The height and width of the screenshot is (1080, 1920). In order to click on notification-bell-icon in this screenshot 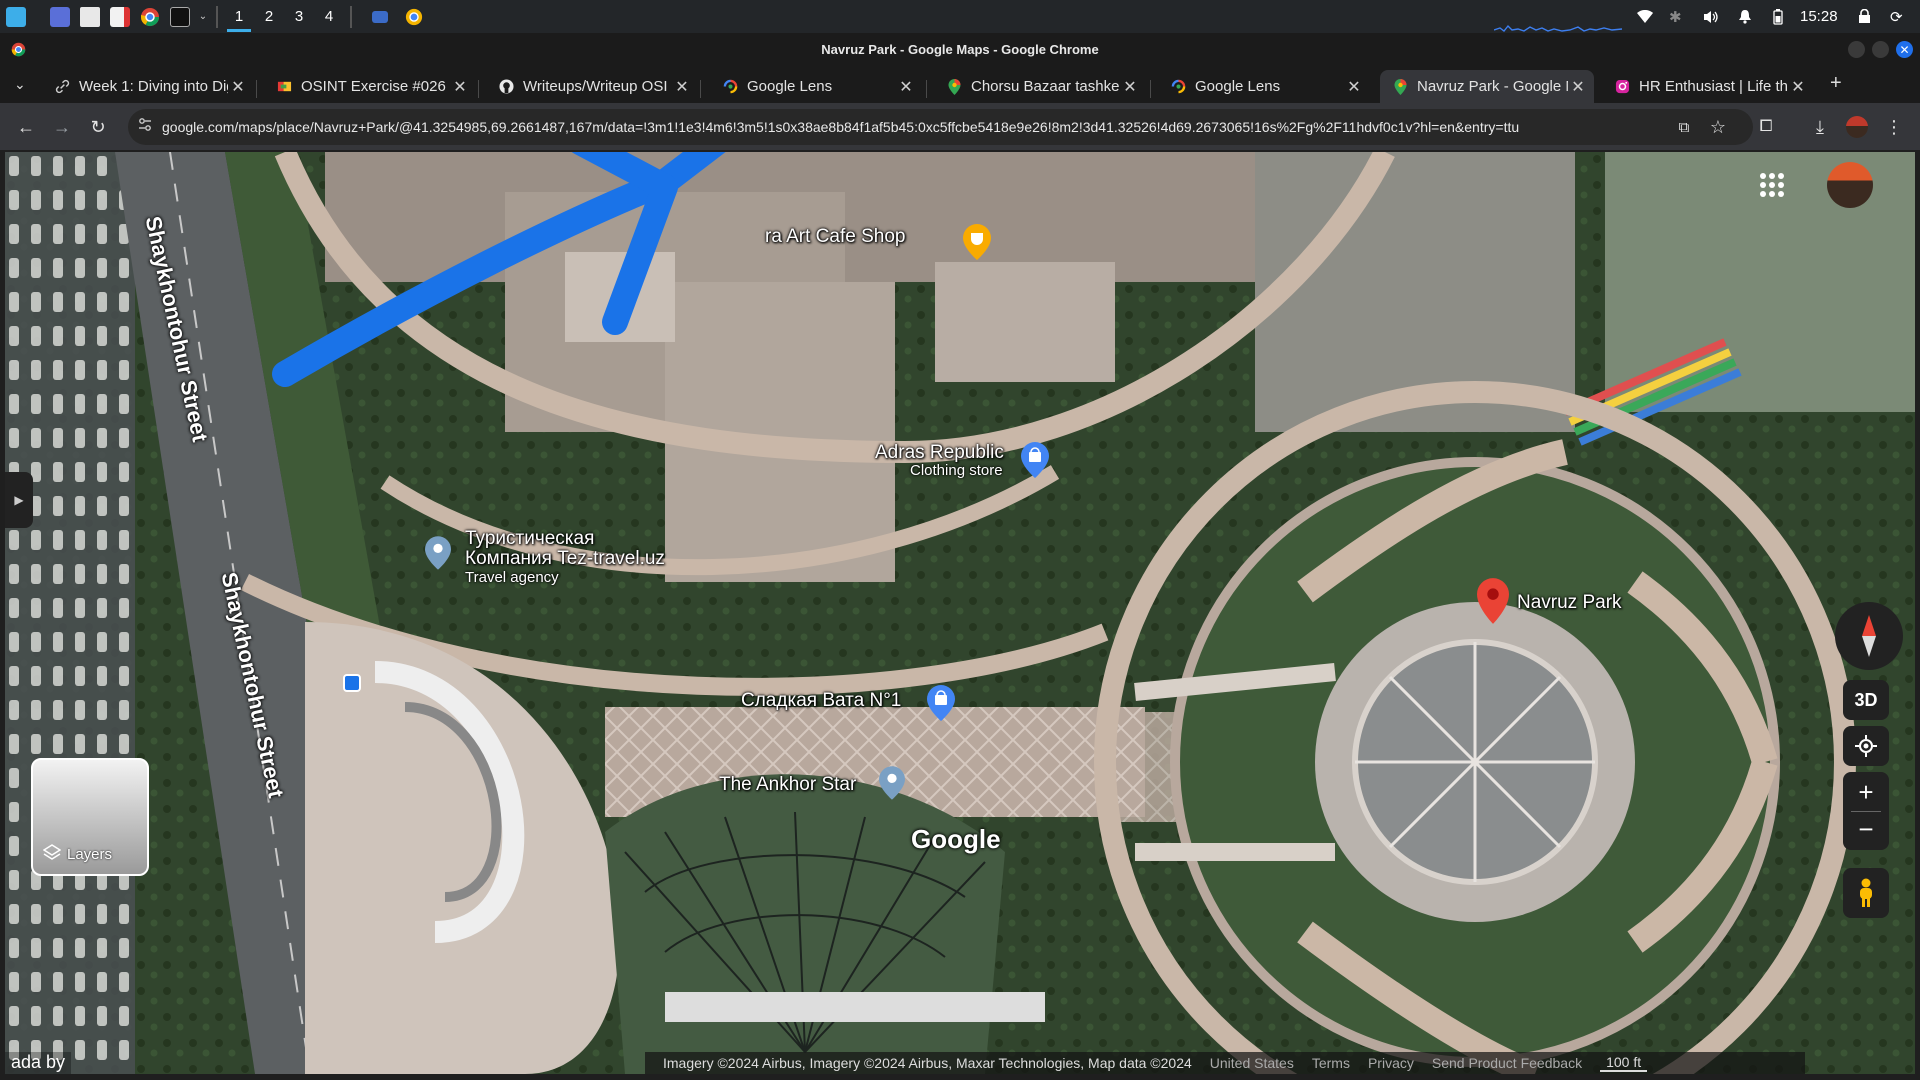, I will do `click(1745, 16)`.